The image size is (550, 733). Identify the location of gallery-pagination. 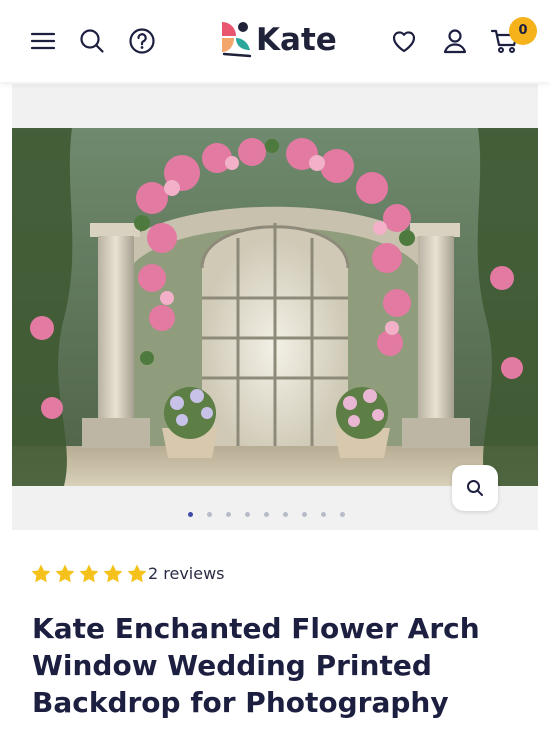
(275, 515).